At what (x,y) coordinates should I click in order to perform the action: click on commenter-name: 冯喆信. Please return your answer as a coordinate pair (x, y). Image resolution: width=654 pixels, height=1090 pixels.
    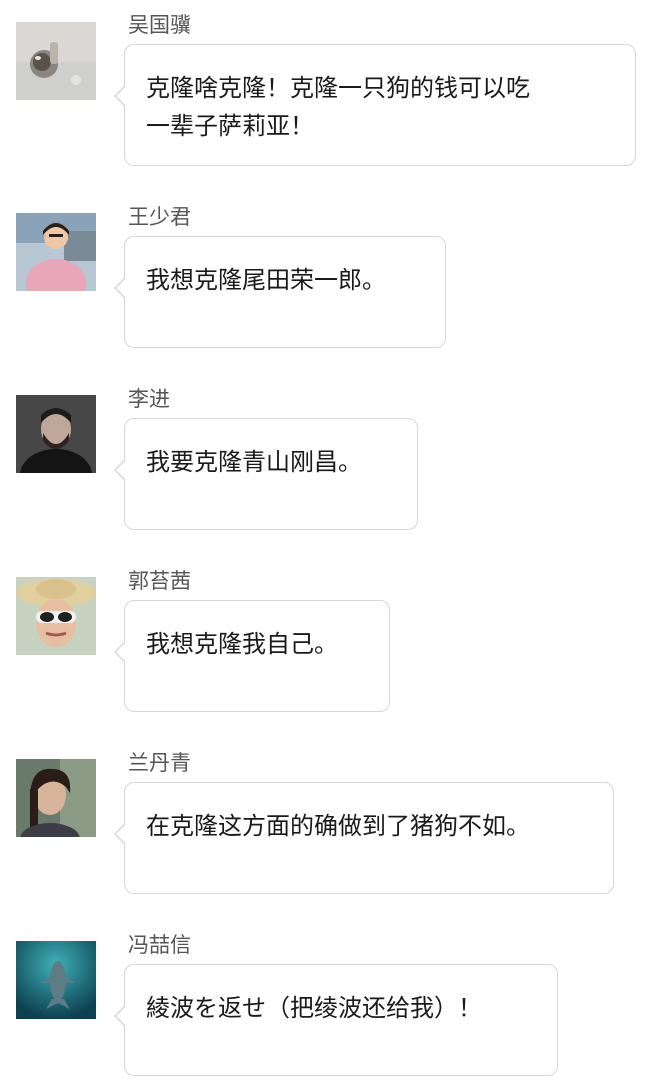
    Looking at the image, I should click on (159, 945).